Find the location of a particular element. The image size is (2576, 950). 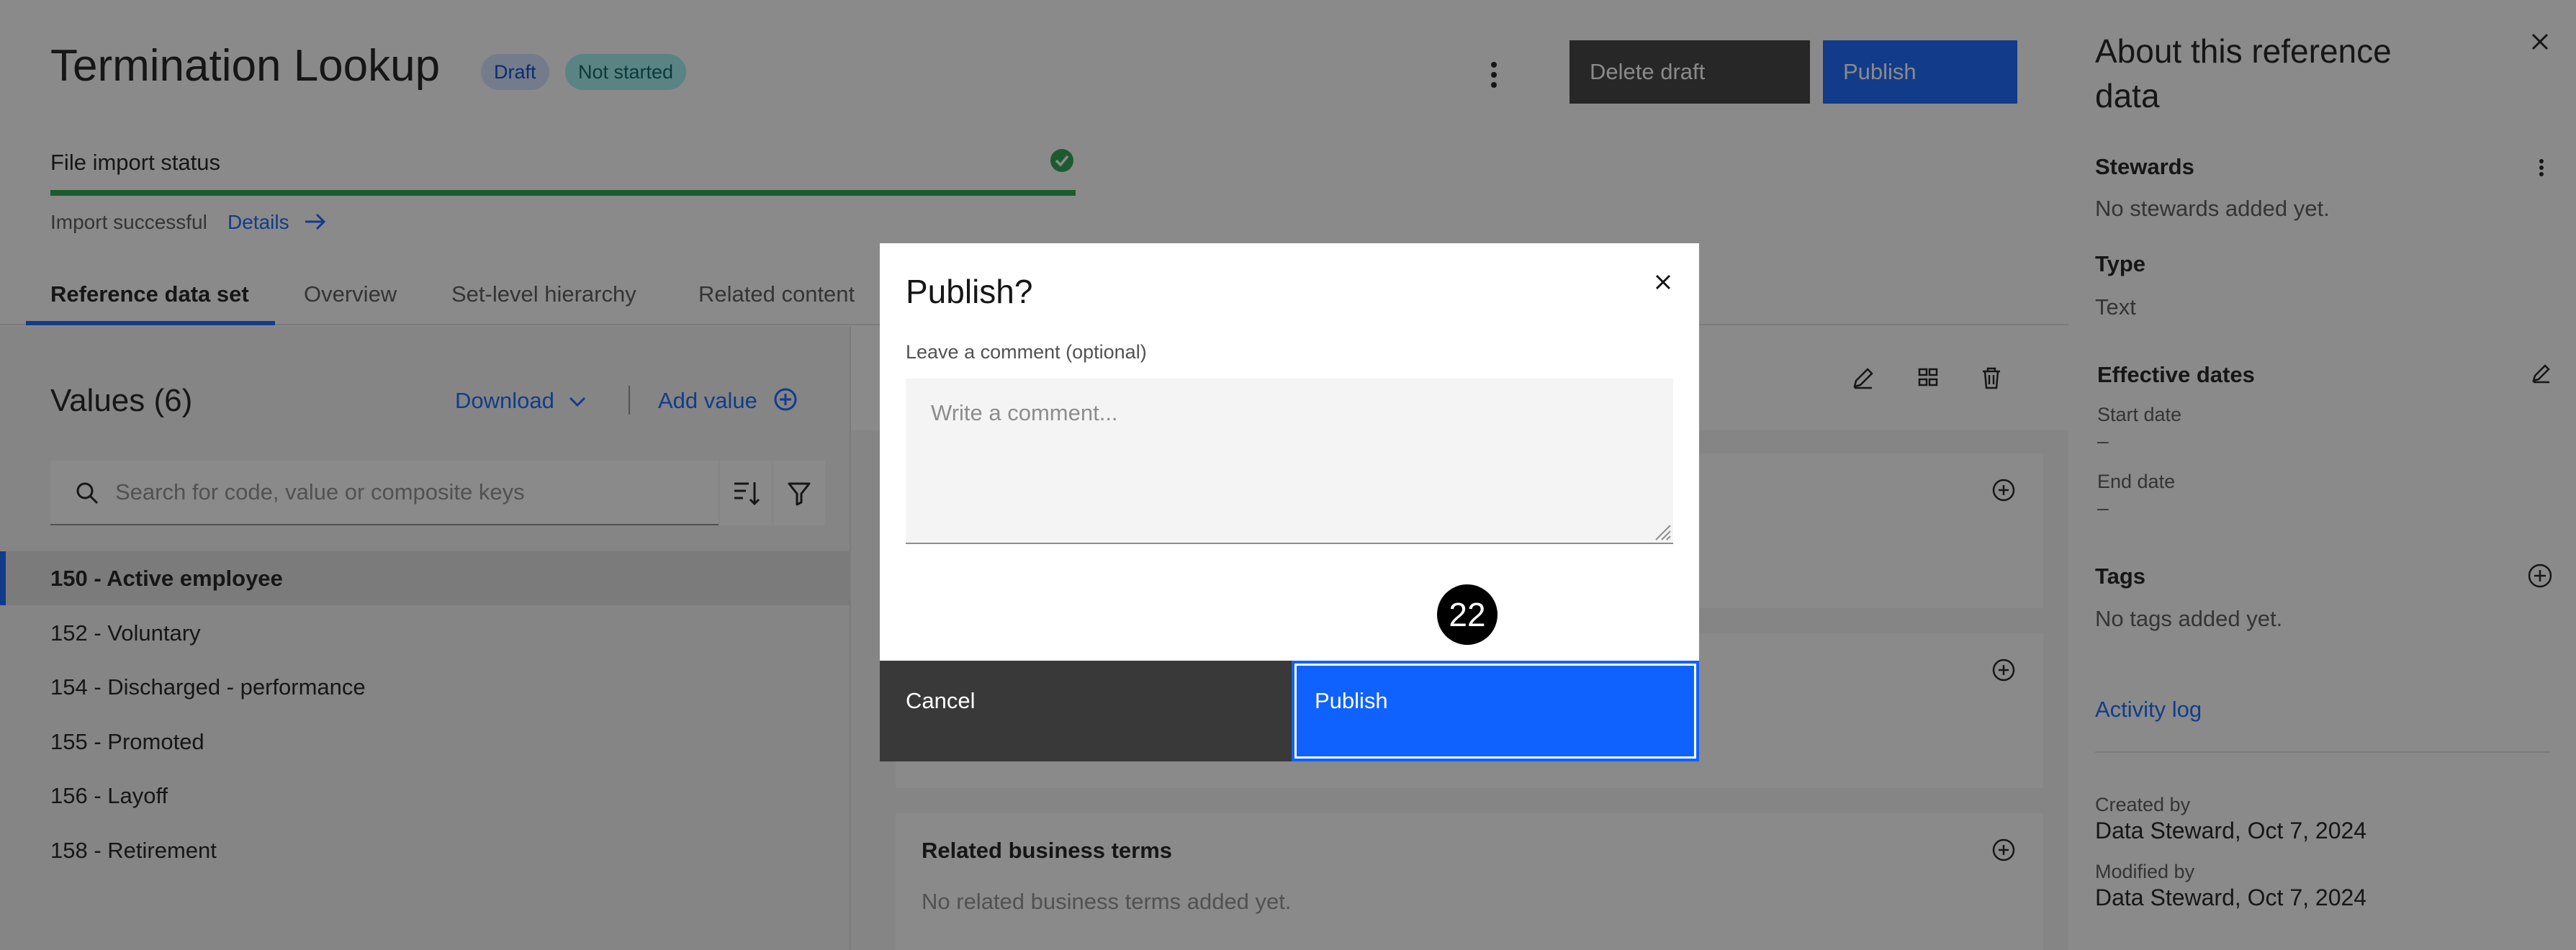

publish-button: Publish is located at coordinates (1495, 711).